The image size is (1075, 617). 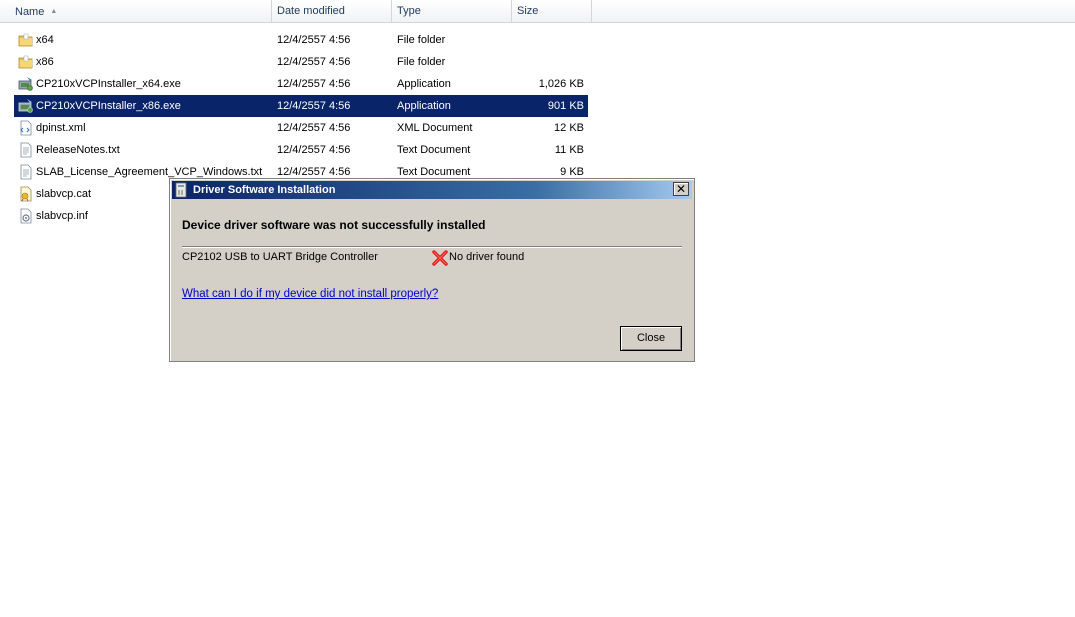 I want to click on file-name: x64, so click(x=45, y=40).